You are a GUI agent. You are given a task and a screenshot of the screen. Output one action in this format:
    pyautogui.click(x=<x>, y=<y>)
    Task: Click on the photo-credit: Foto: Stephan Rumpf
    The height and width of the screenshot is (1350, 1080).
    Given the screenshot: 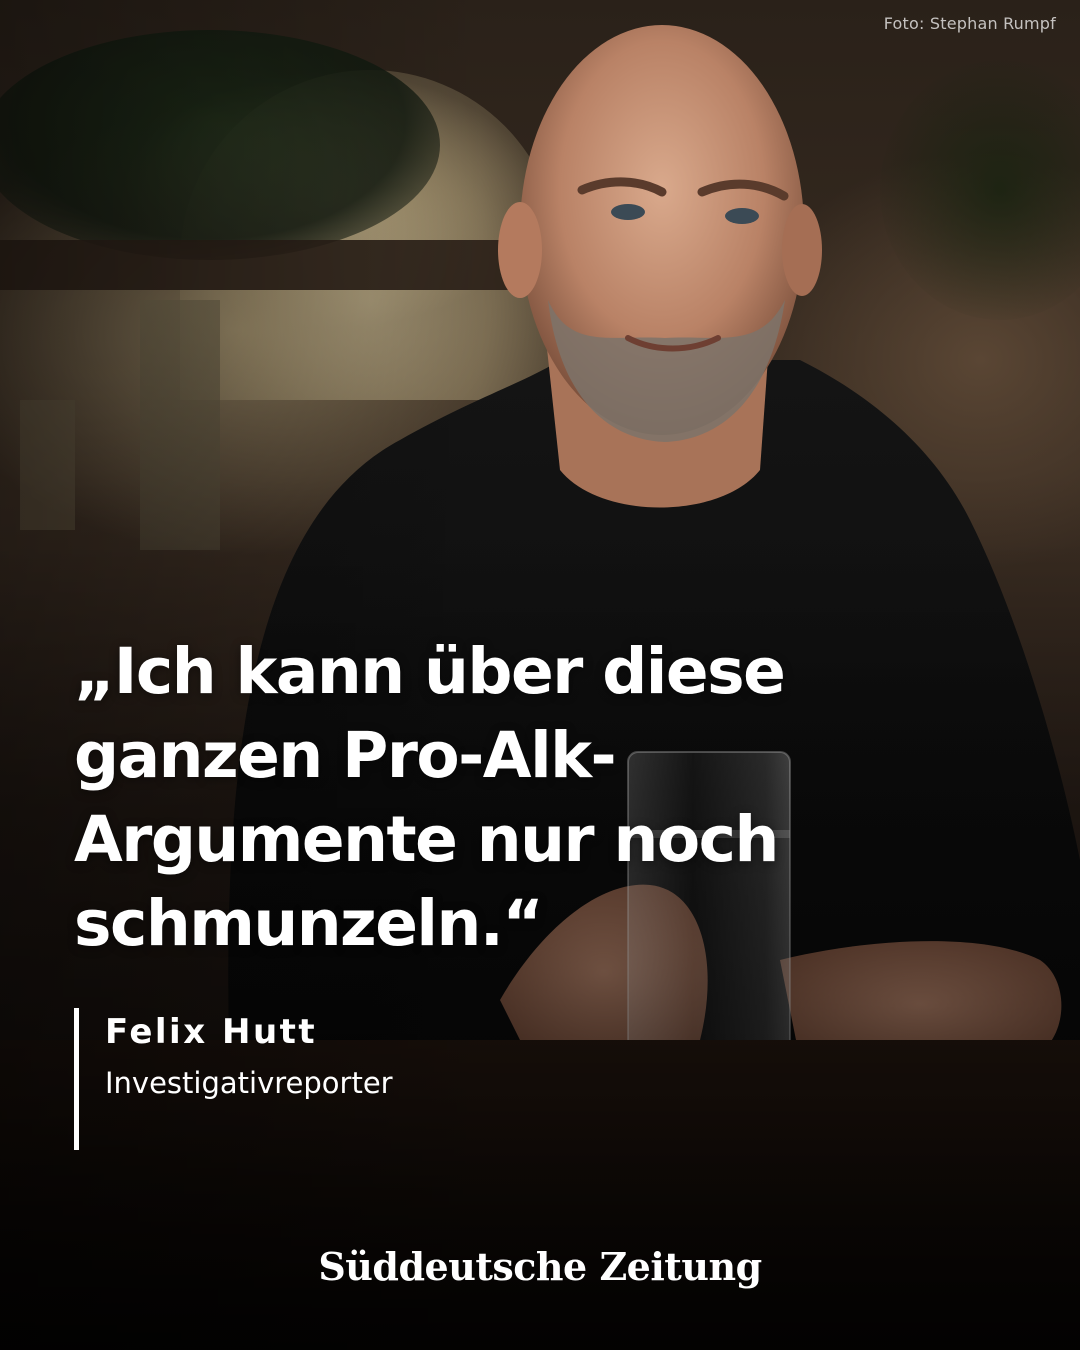 What is the action you would take?
    pyautogui.click(x=969, y=23)
    